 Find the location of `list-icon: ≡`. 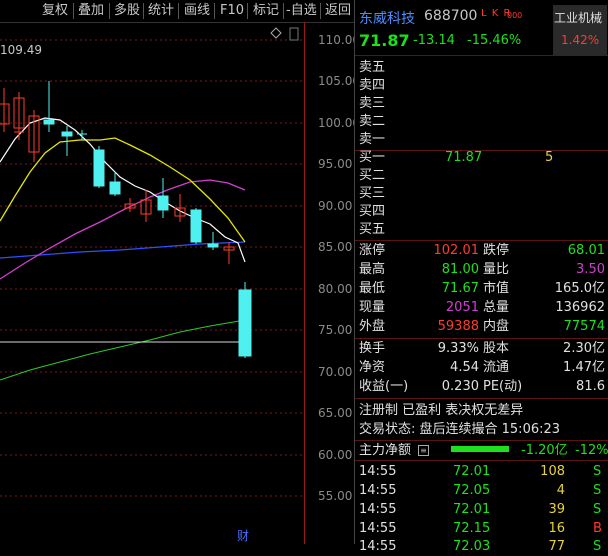

list-icon: ≡ is located at coordinates (423, 450).